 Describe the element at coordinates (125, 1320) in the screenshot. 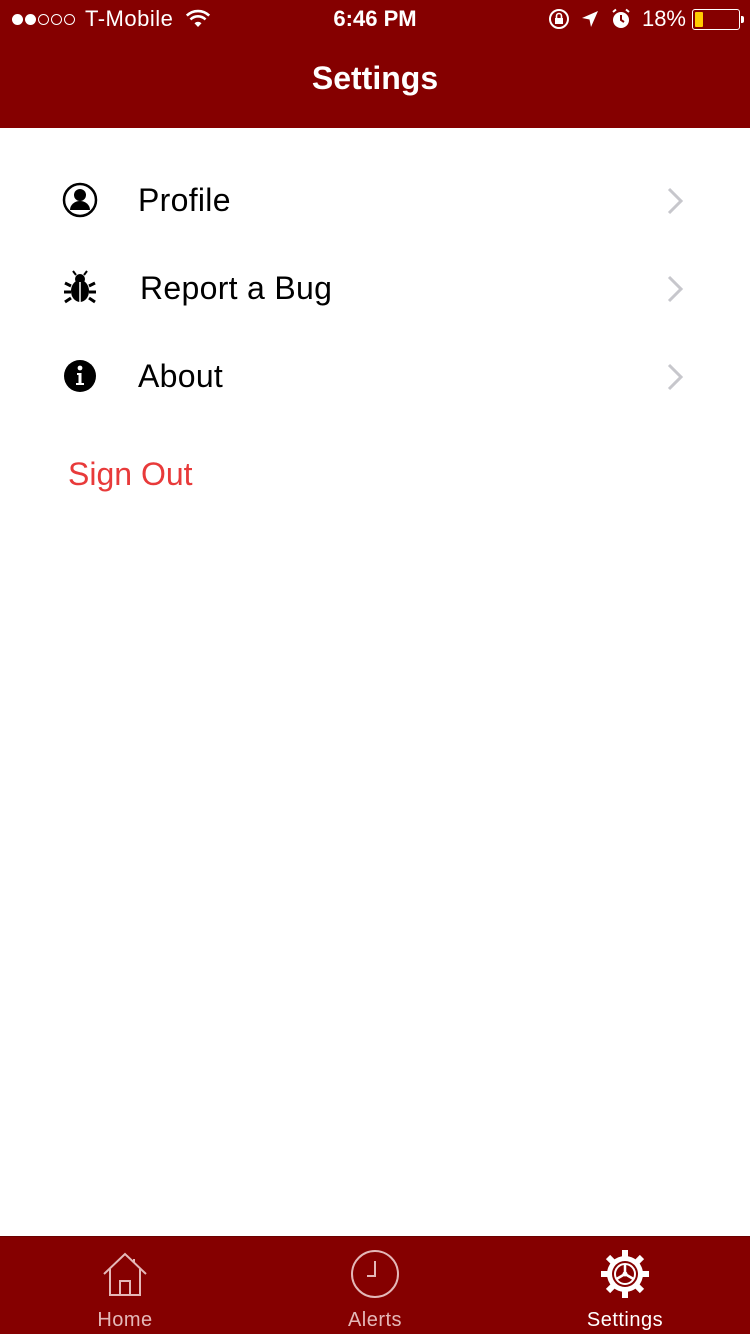

I see `tab-label: Home` at that location.